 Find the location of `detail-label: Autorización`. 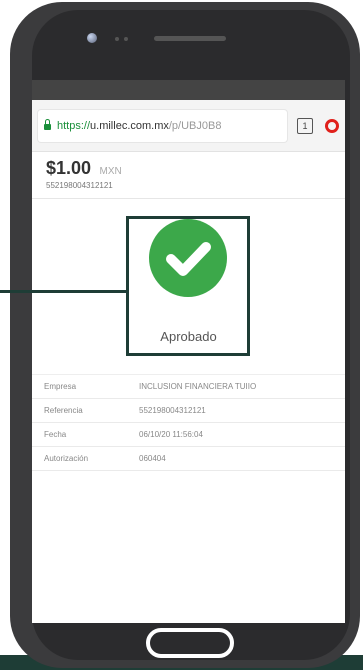

detail-label: Autorización is located at coordinates (66, 458).